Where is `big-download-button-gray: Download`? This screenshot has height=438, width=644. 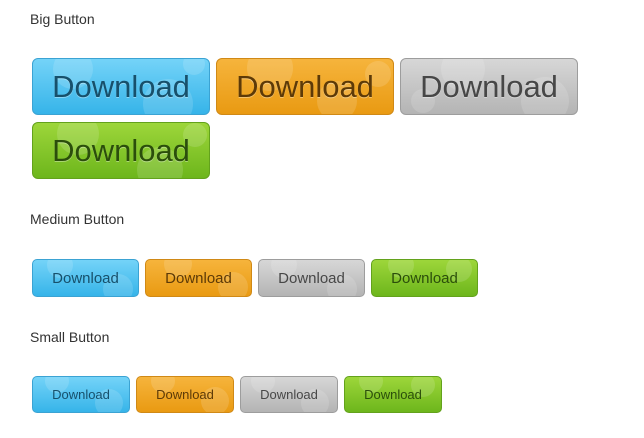
big-download-button-gray: Download is located at coordinates (489, 86).